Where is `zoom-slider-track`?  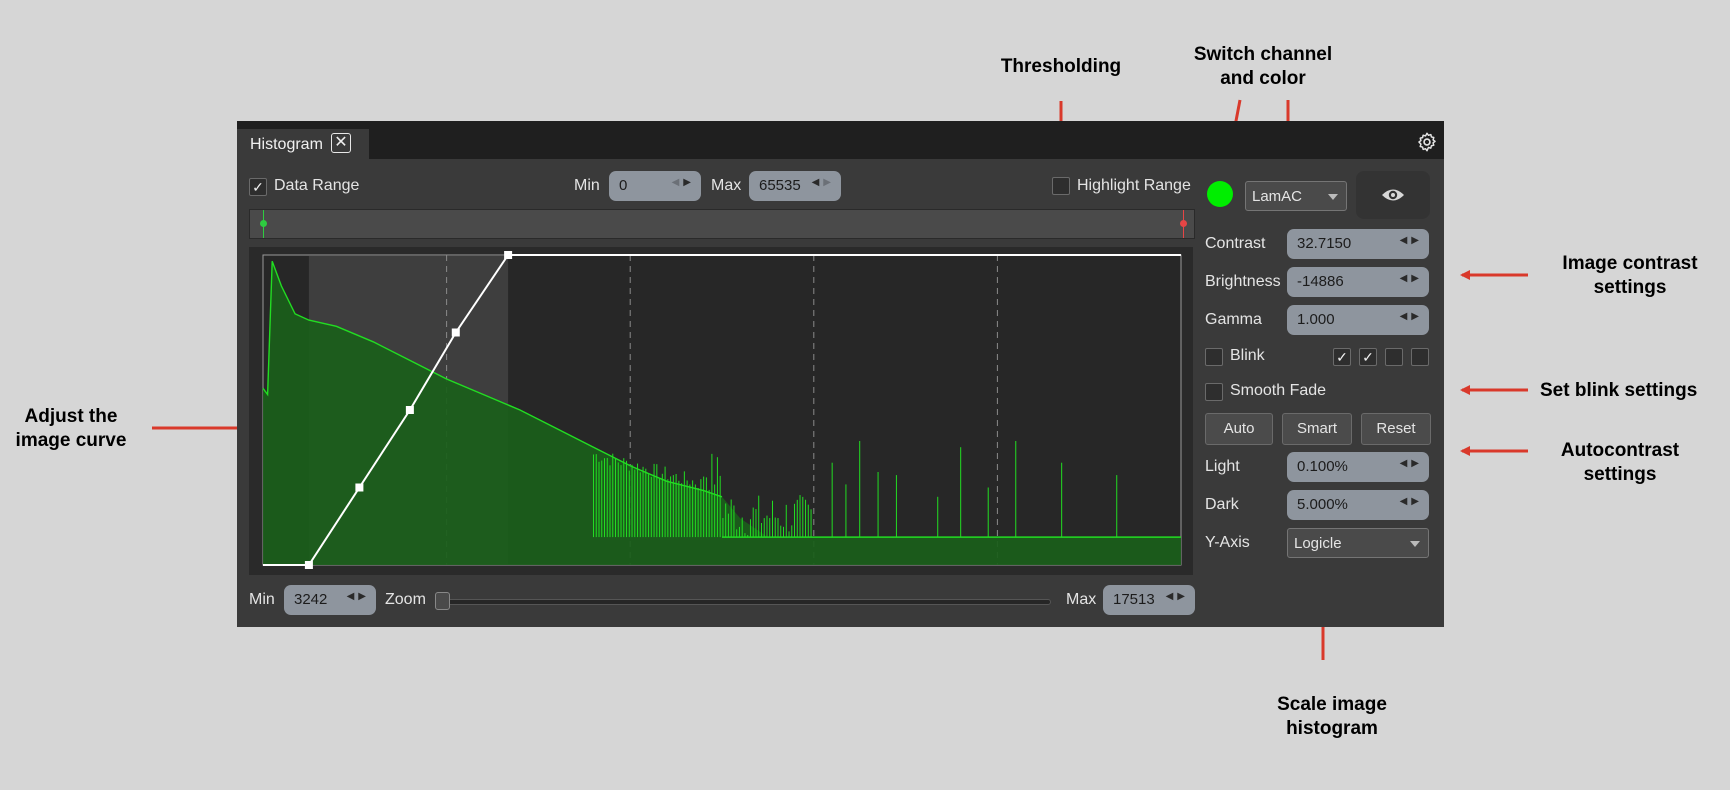 zoom-slider-track is located at coordinates (743, 602).